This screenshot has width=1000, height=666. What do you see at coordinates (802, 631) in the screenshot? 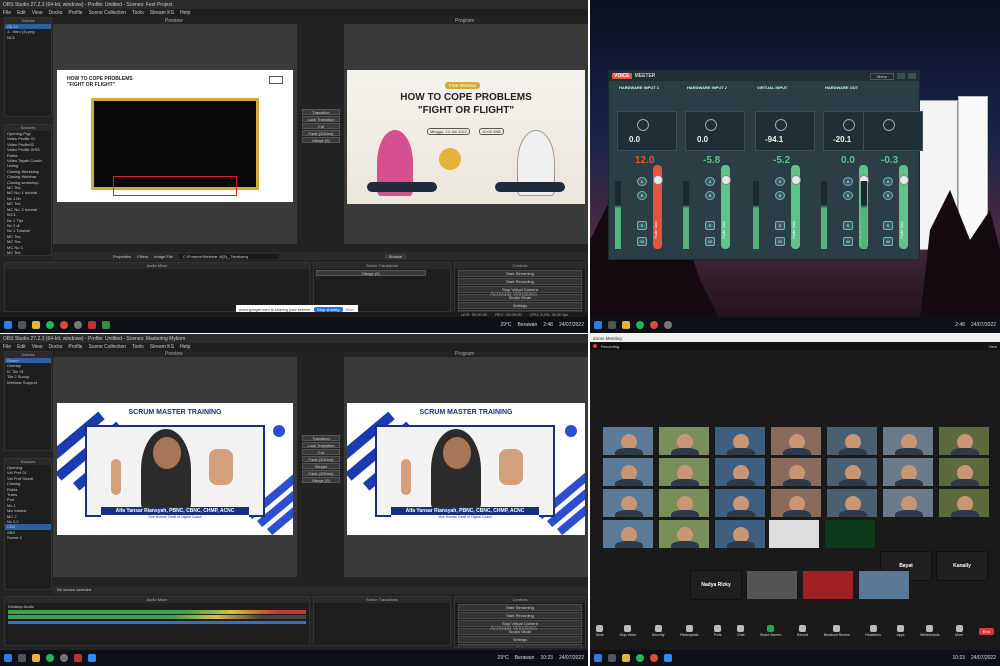
I see `toolbar-button: Record` at bounding box center [802, 631].